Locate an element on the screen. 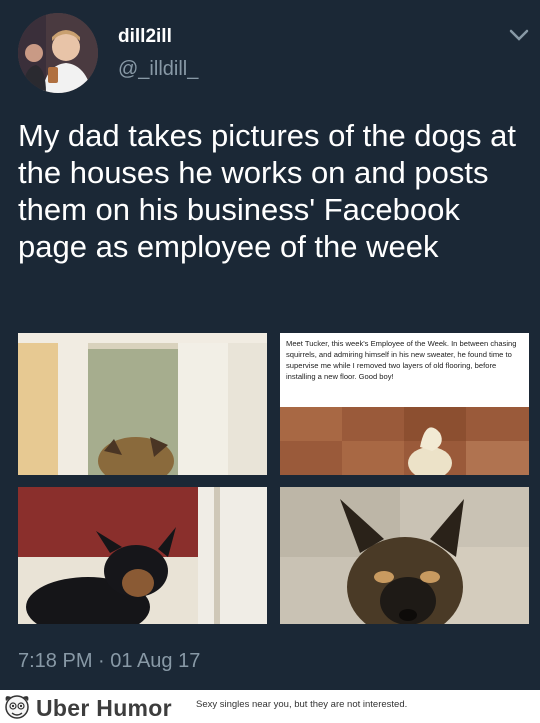 The height and width of the screenshot is (723, 540). german-shepherd-image is located at coordinates (404, 555).